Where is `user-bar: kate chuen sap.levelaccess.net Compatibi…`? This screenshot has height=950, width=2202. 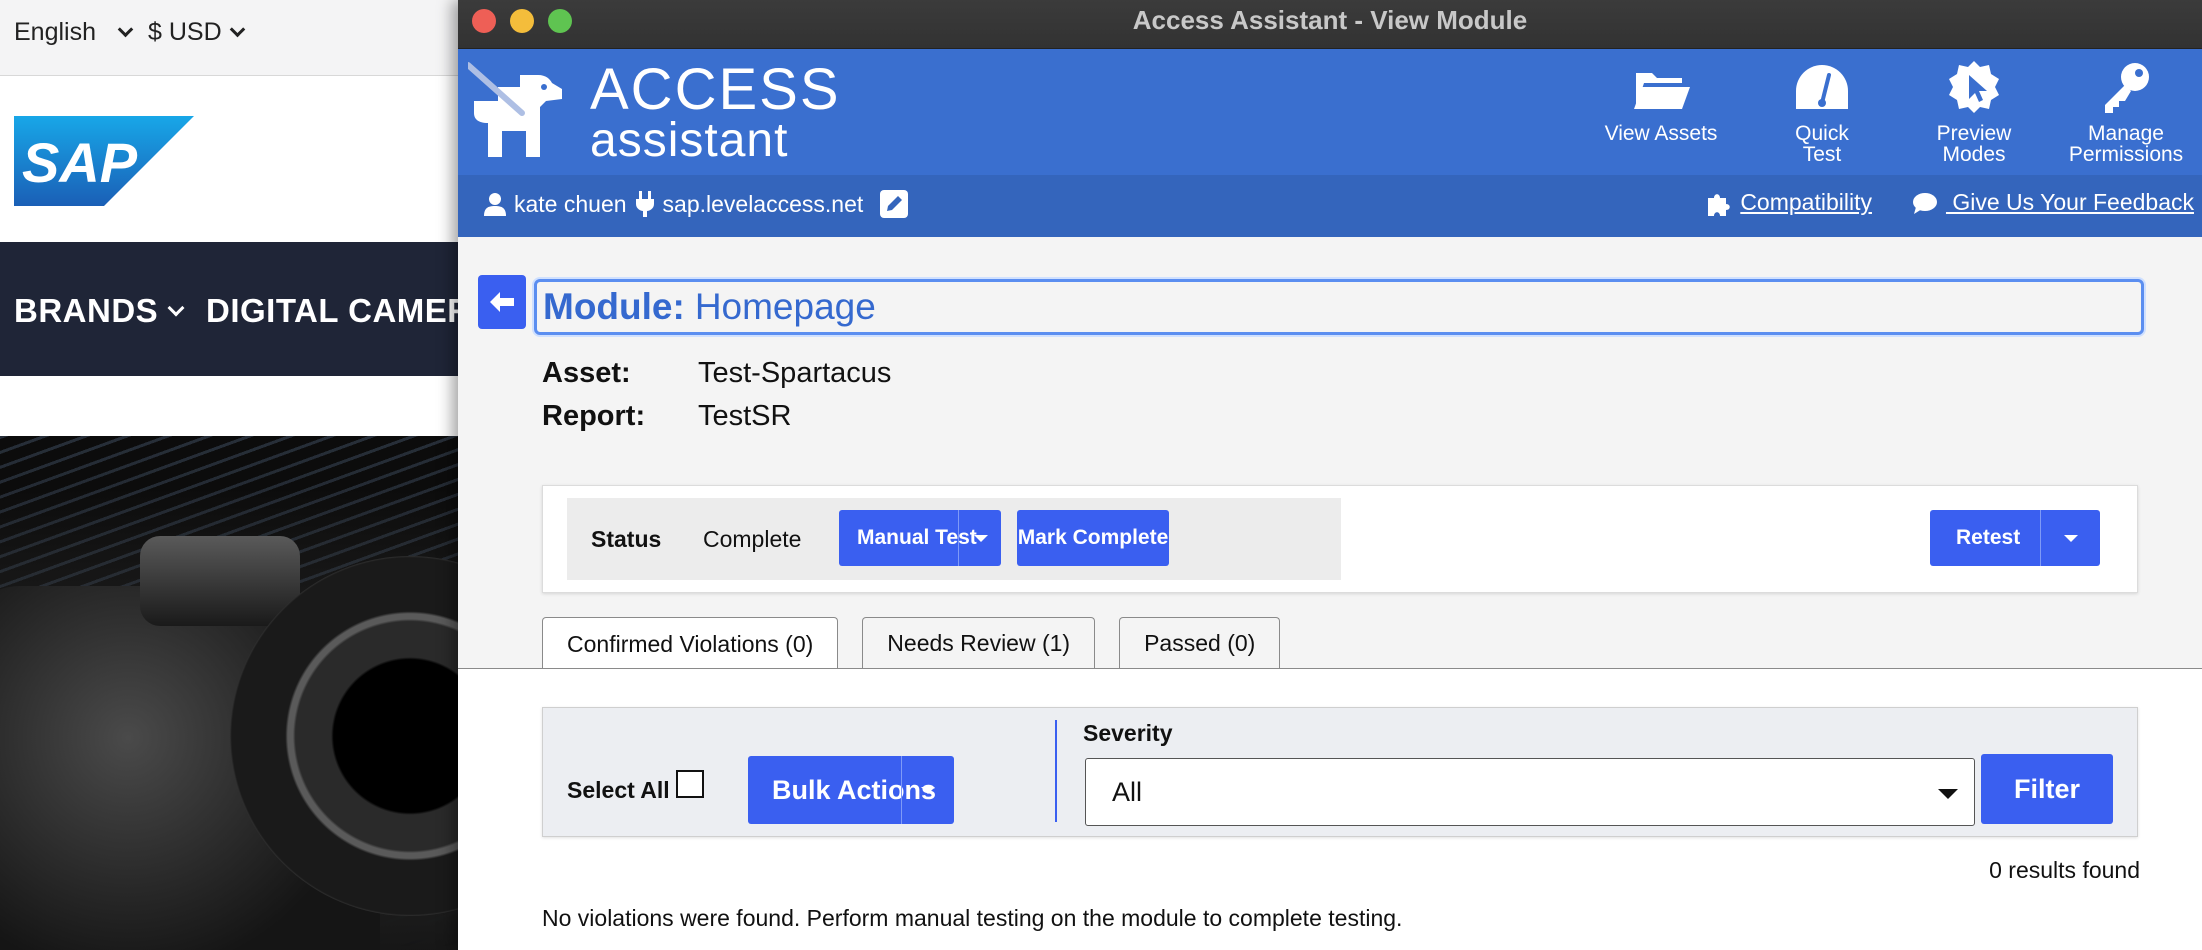 user-bar: kate chuen sap.levelaccess.net Compatibi… is located at coordinates (1330, 206).